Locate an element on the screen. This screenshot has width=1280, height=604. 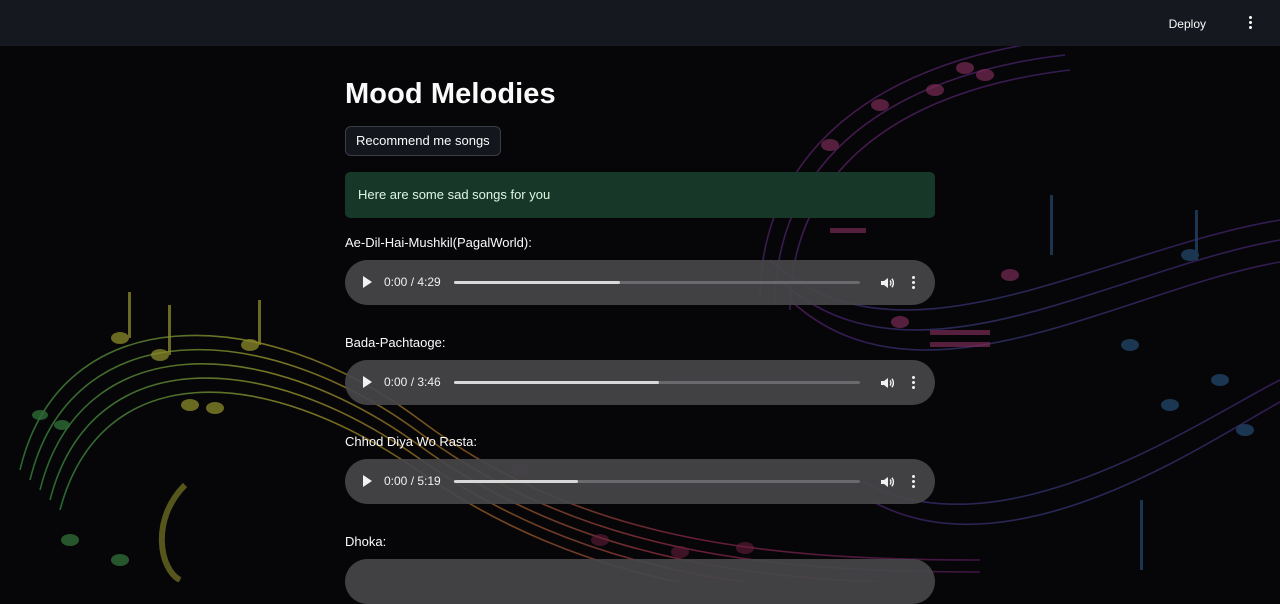
top-header-bar: Deploy is located at coordinates (640, 23).